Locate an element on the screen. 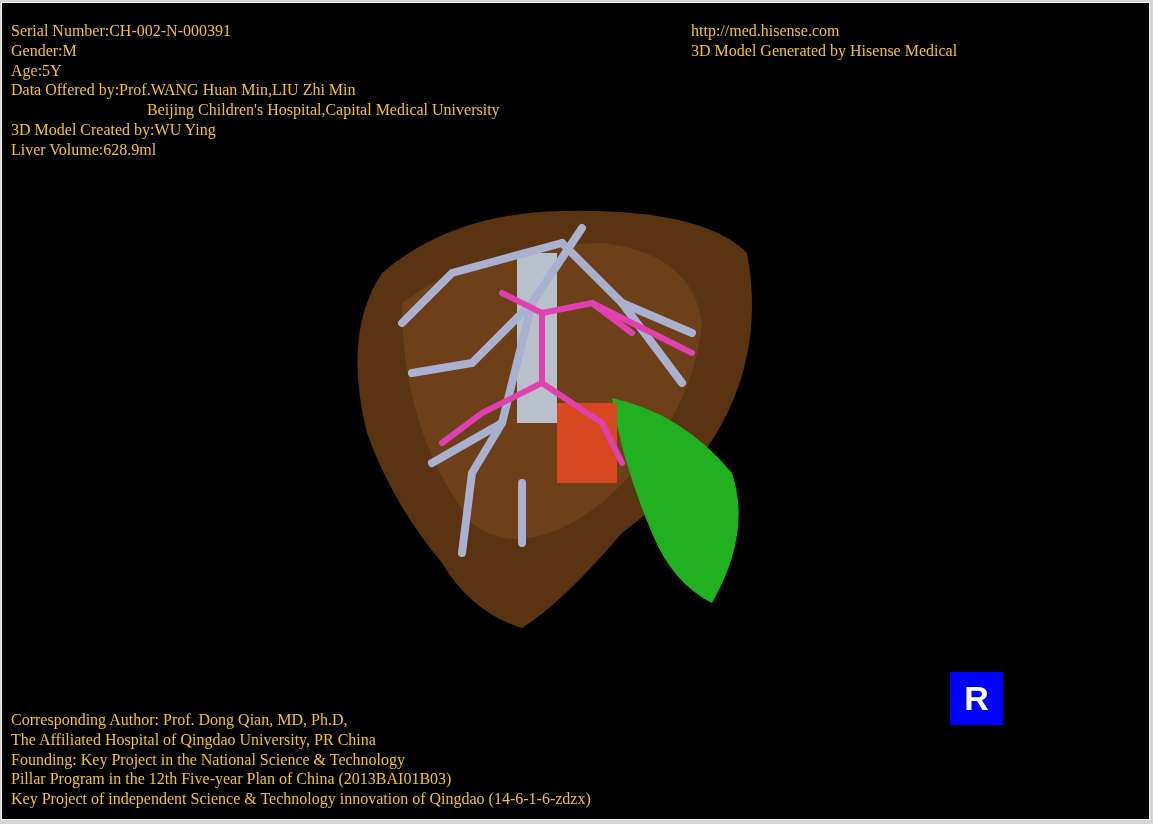  info-text: 3D Model Created by:WU Ying is located at coordinates (114, 130).